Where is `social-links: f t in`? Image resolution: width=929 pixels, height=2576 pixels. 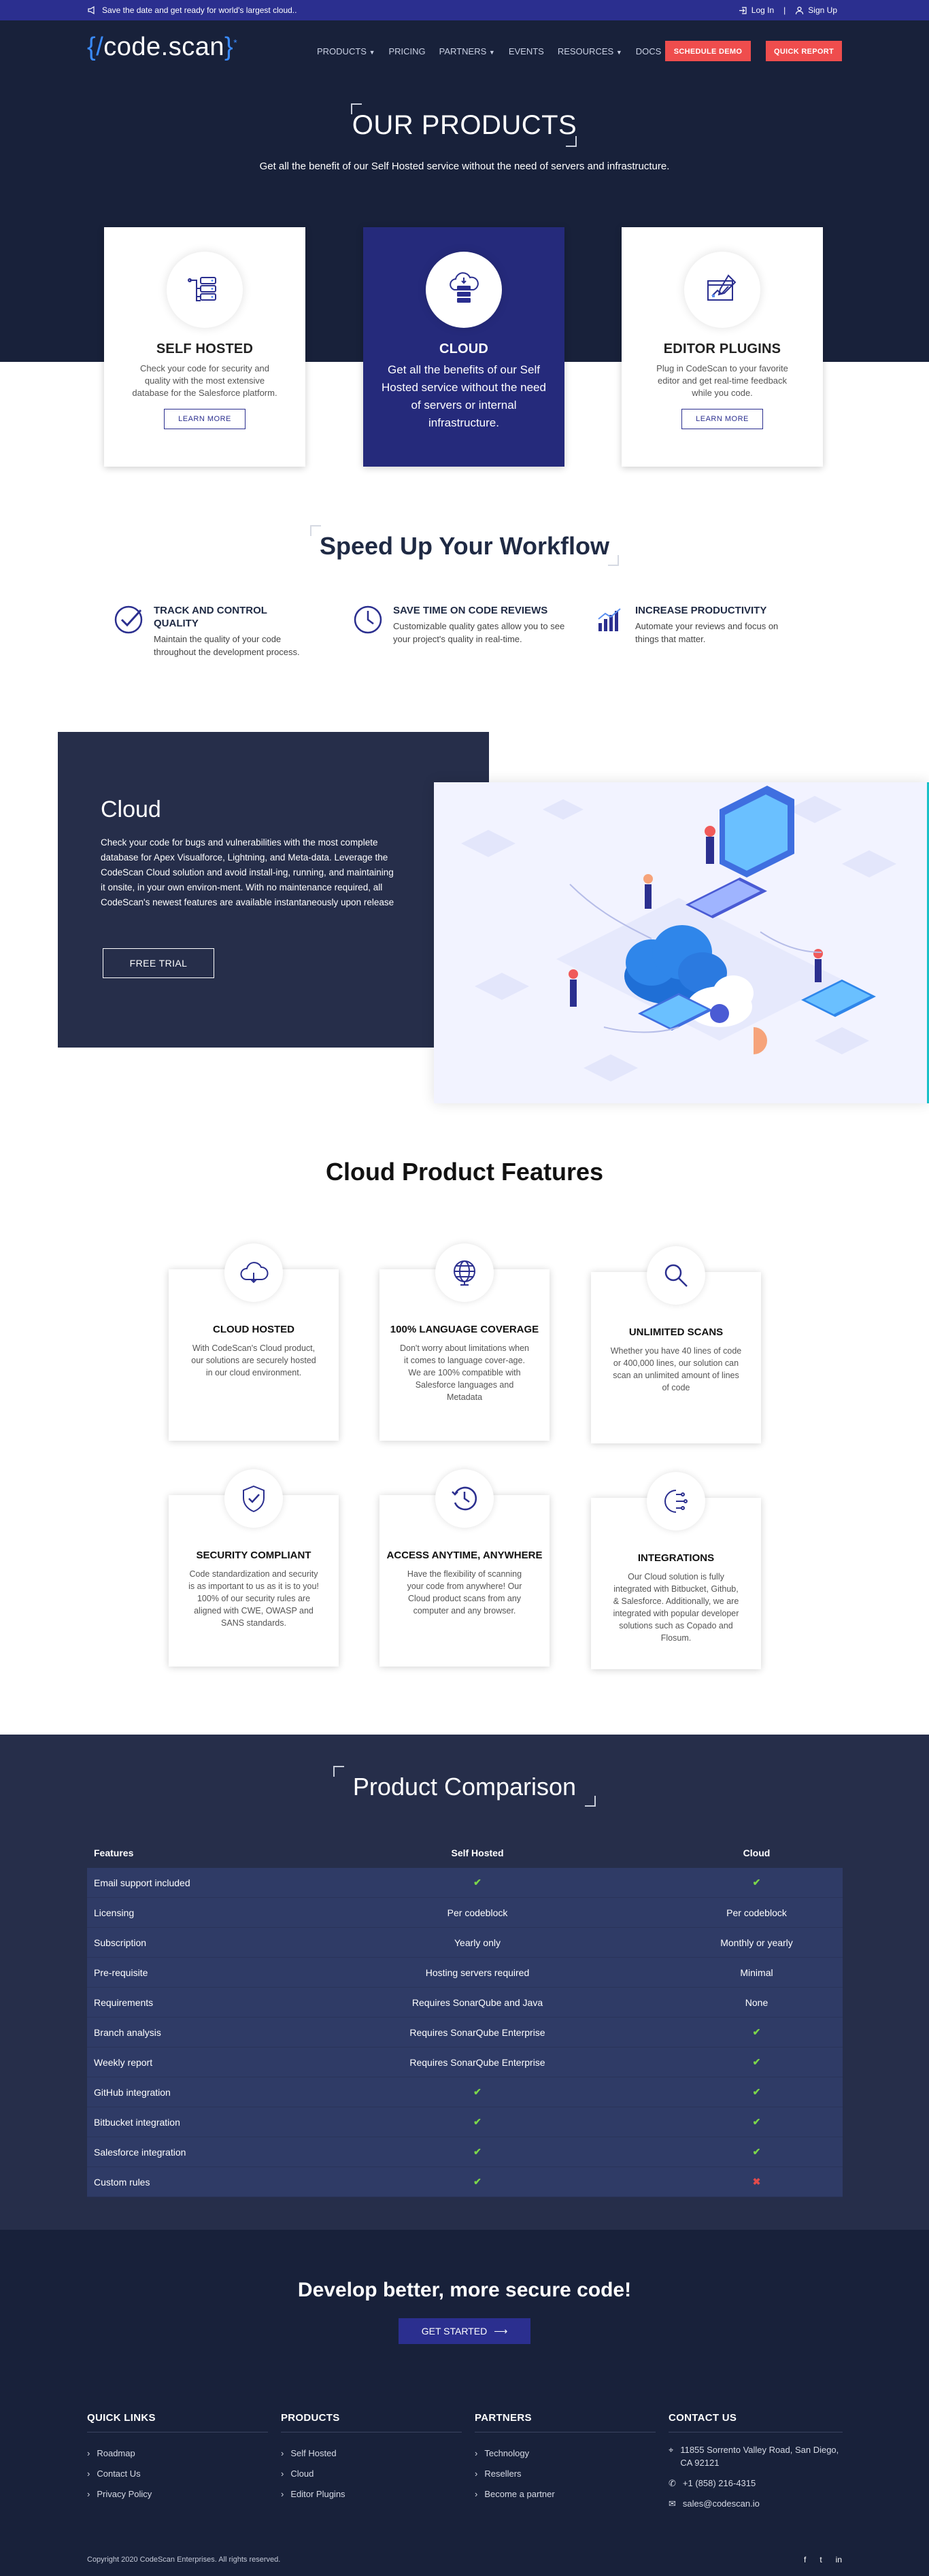
social-links: f t in is located at coordinates (823, 2559).